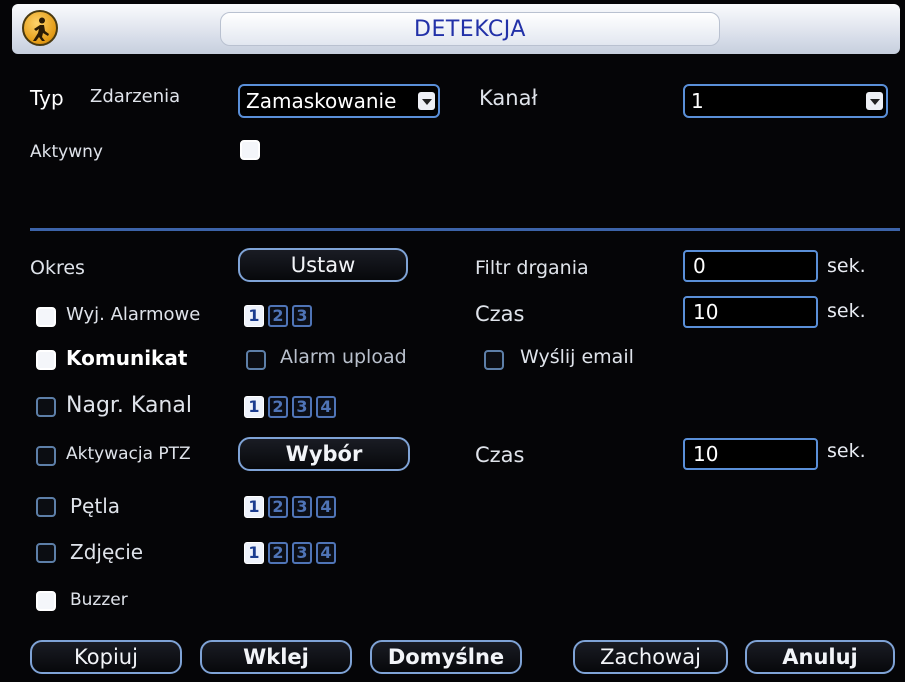 The image size is (905, 682). Describe the element at coordinates (46, 360) in the screenshot. I see `message-checkbox` at that location.